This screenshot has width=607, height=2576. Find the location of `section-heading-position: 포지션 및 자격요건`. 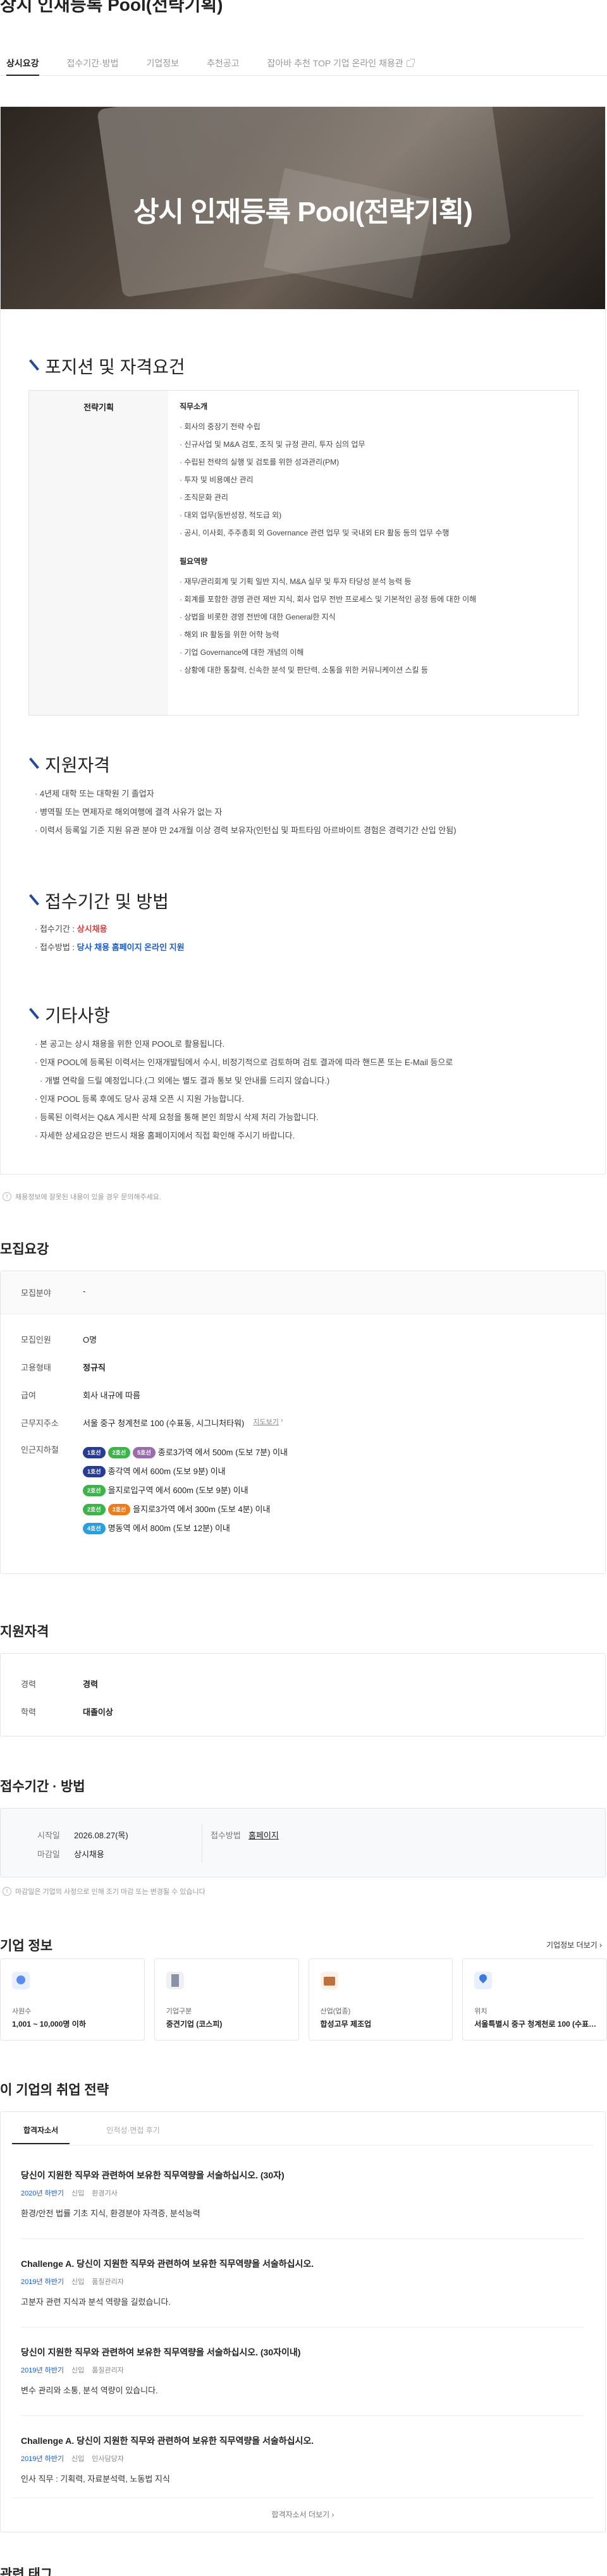

section-heading-position: 포지션 및 자격요건 is located at coordinates (106, 366).